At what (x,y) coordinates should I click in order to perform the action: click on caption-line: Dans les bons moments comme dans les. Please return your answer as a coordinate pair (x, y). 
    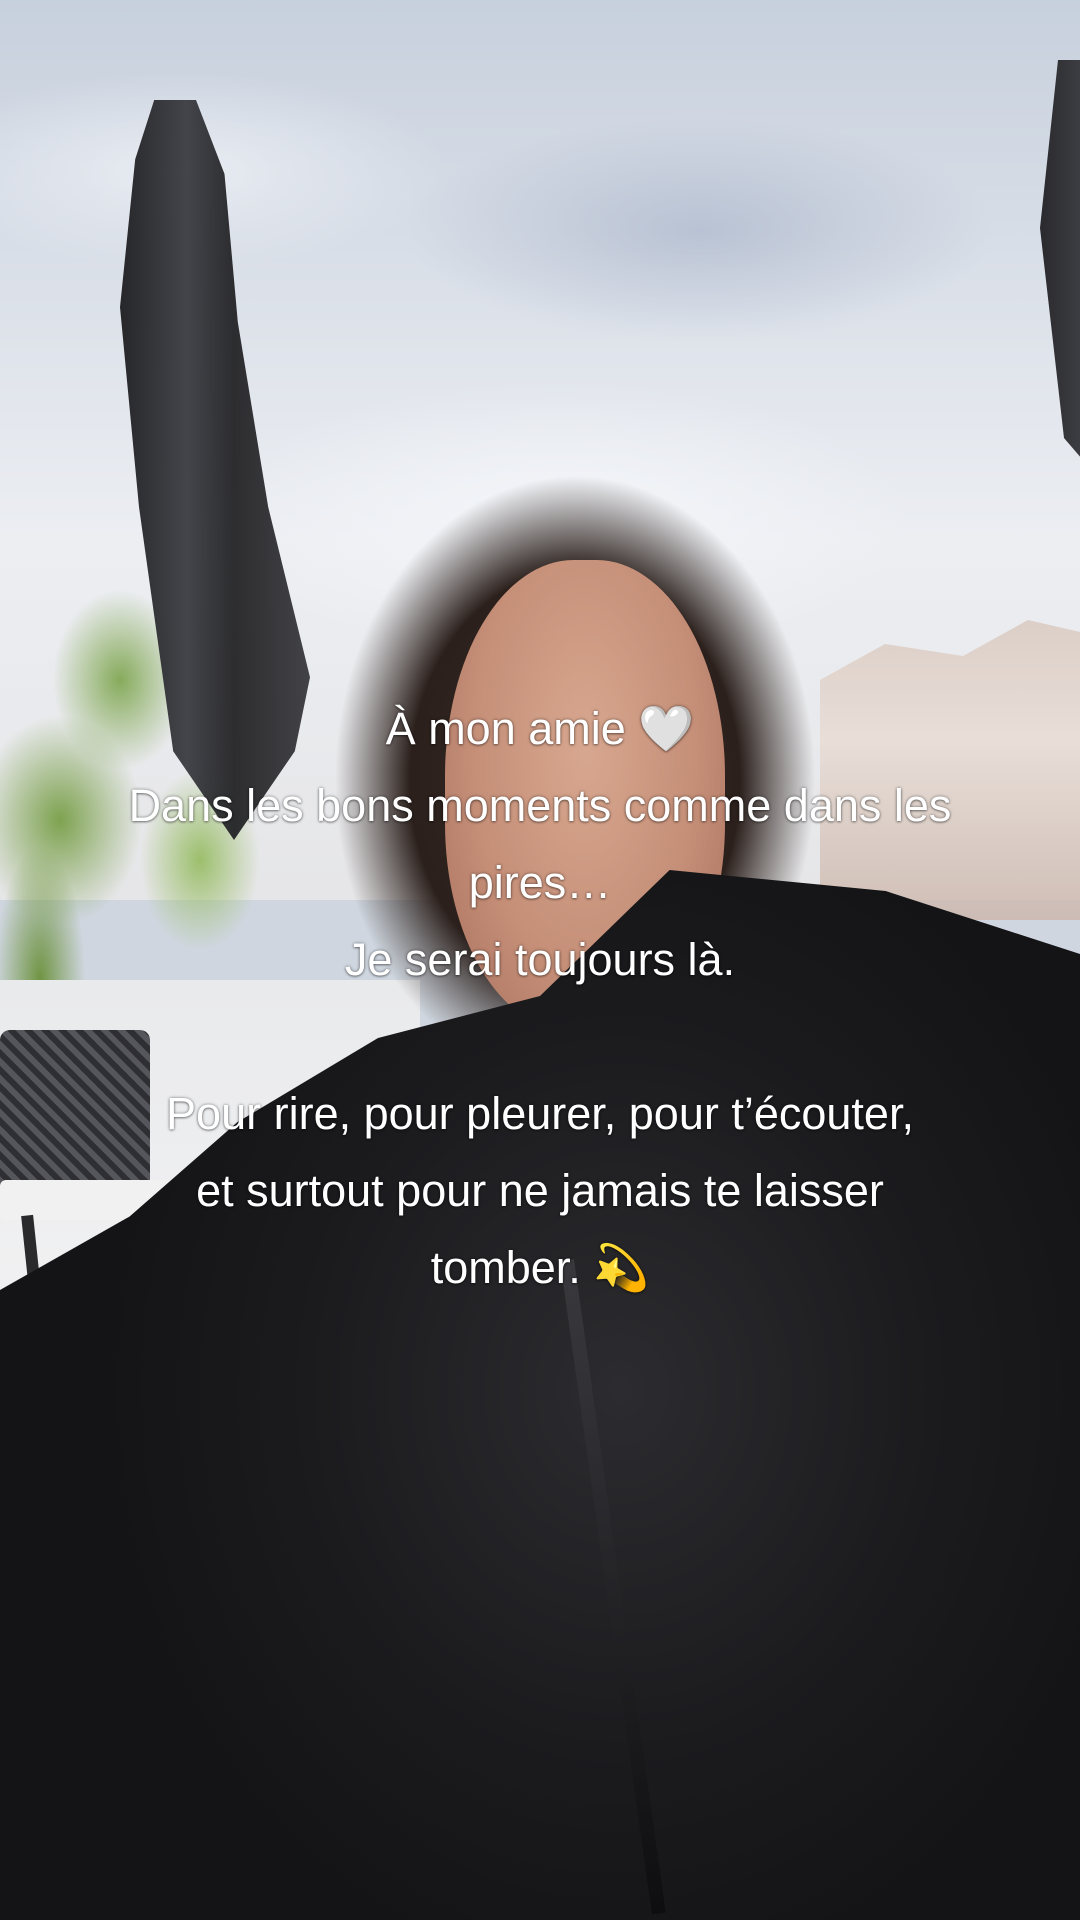
    Looking at the image, I should click on (540, 805).